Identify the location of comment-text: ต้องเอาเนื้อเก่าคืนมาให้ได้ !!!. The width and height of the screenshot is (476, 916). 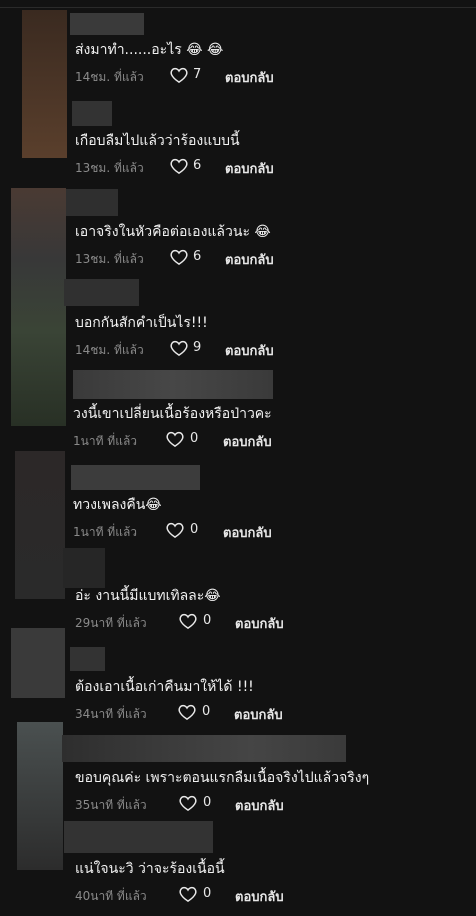
(164, 687).